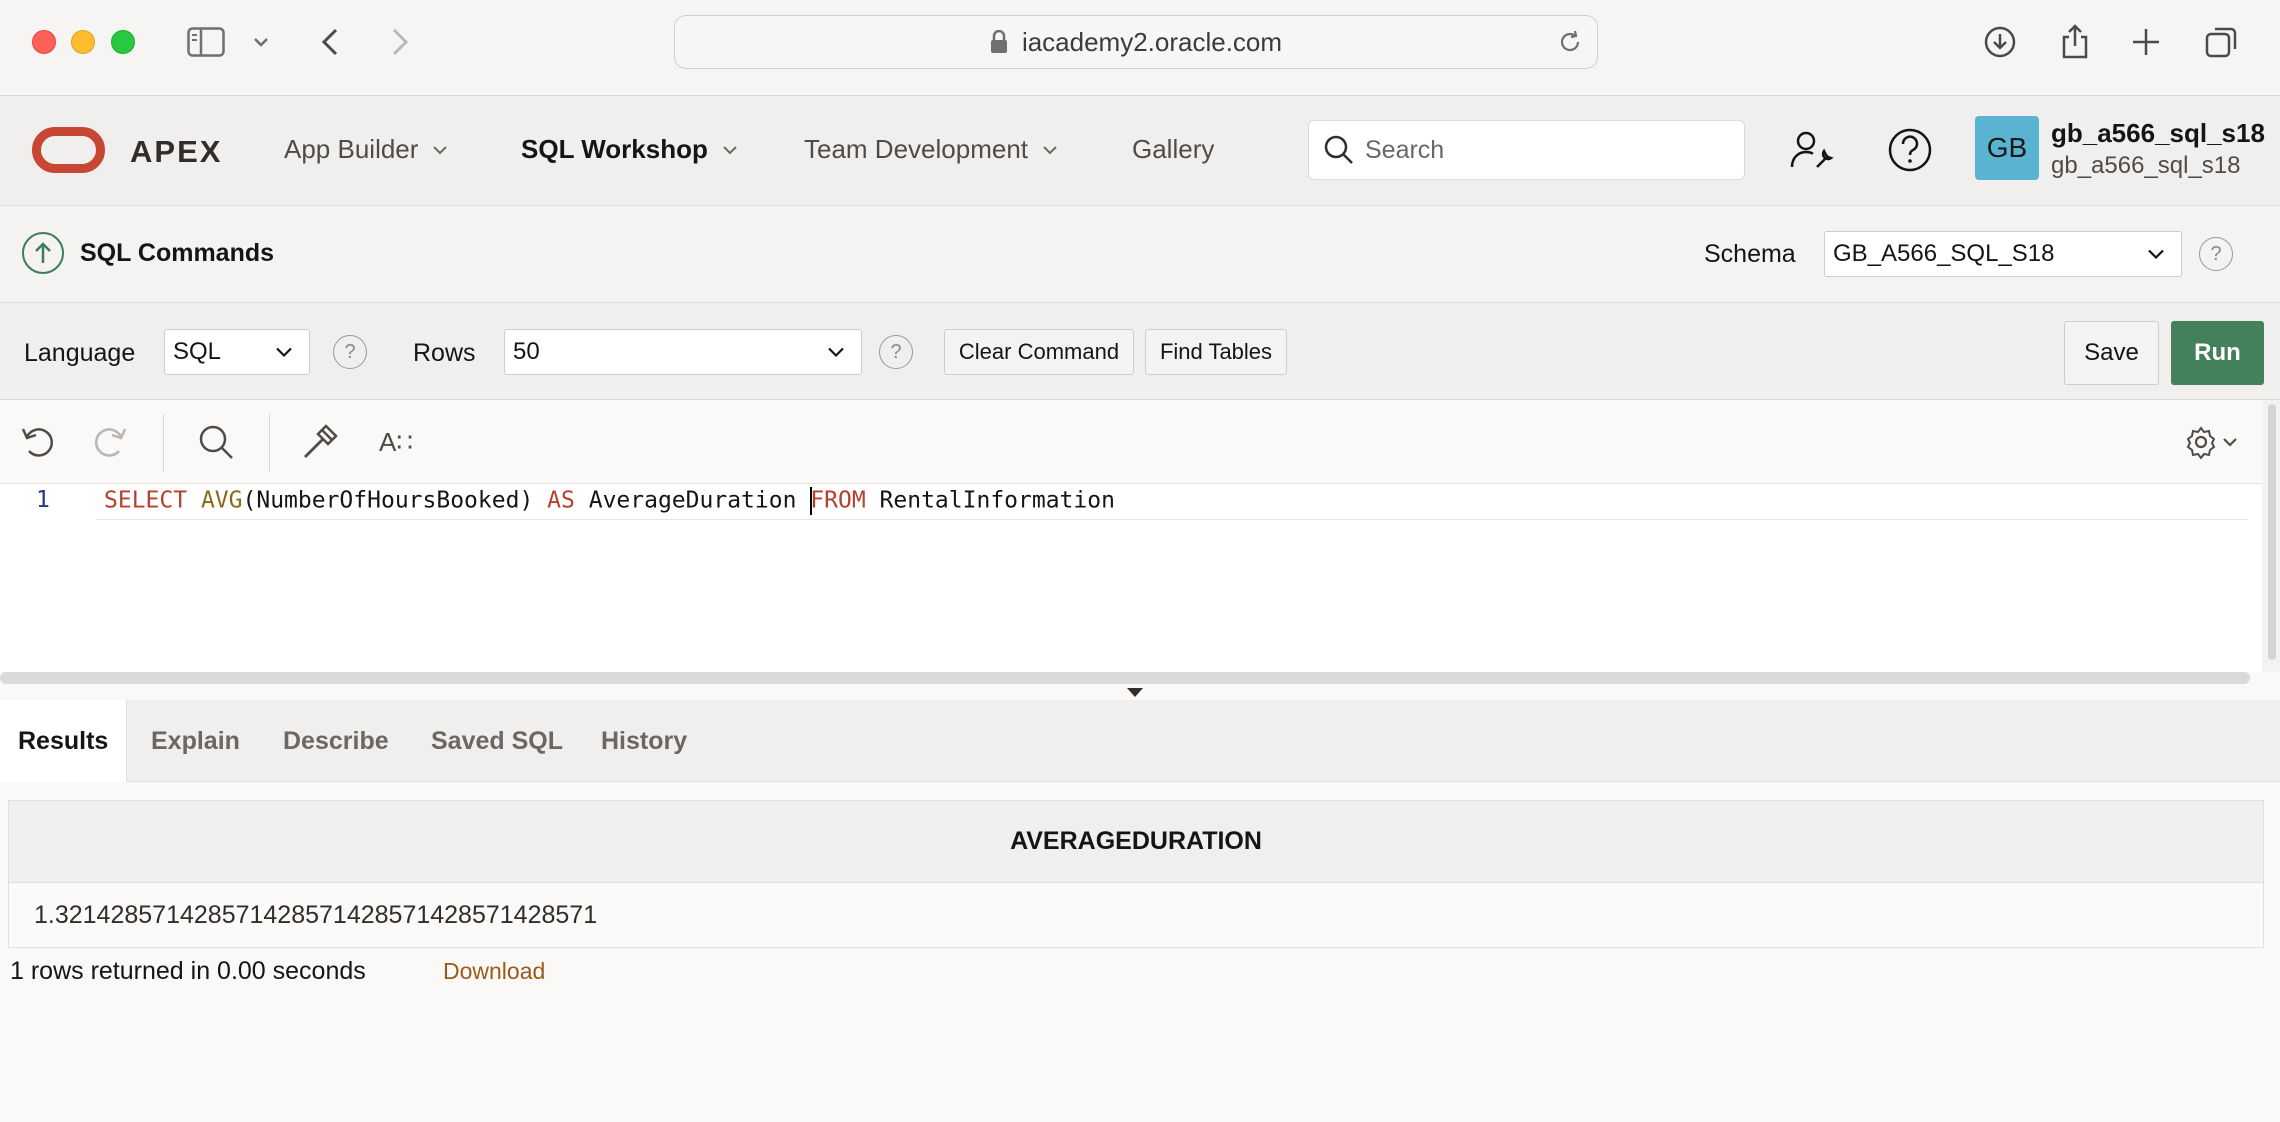  What do you see at coordinates (44, 42) in the screenshot?
I see `close-window-button` at bounding box center [44, 42].